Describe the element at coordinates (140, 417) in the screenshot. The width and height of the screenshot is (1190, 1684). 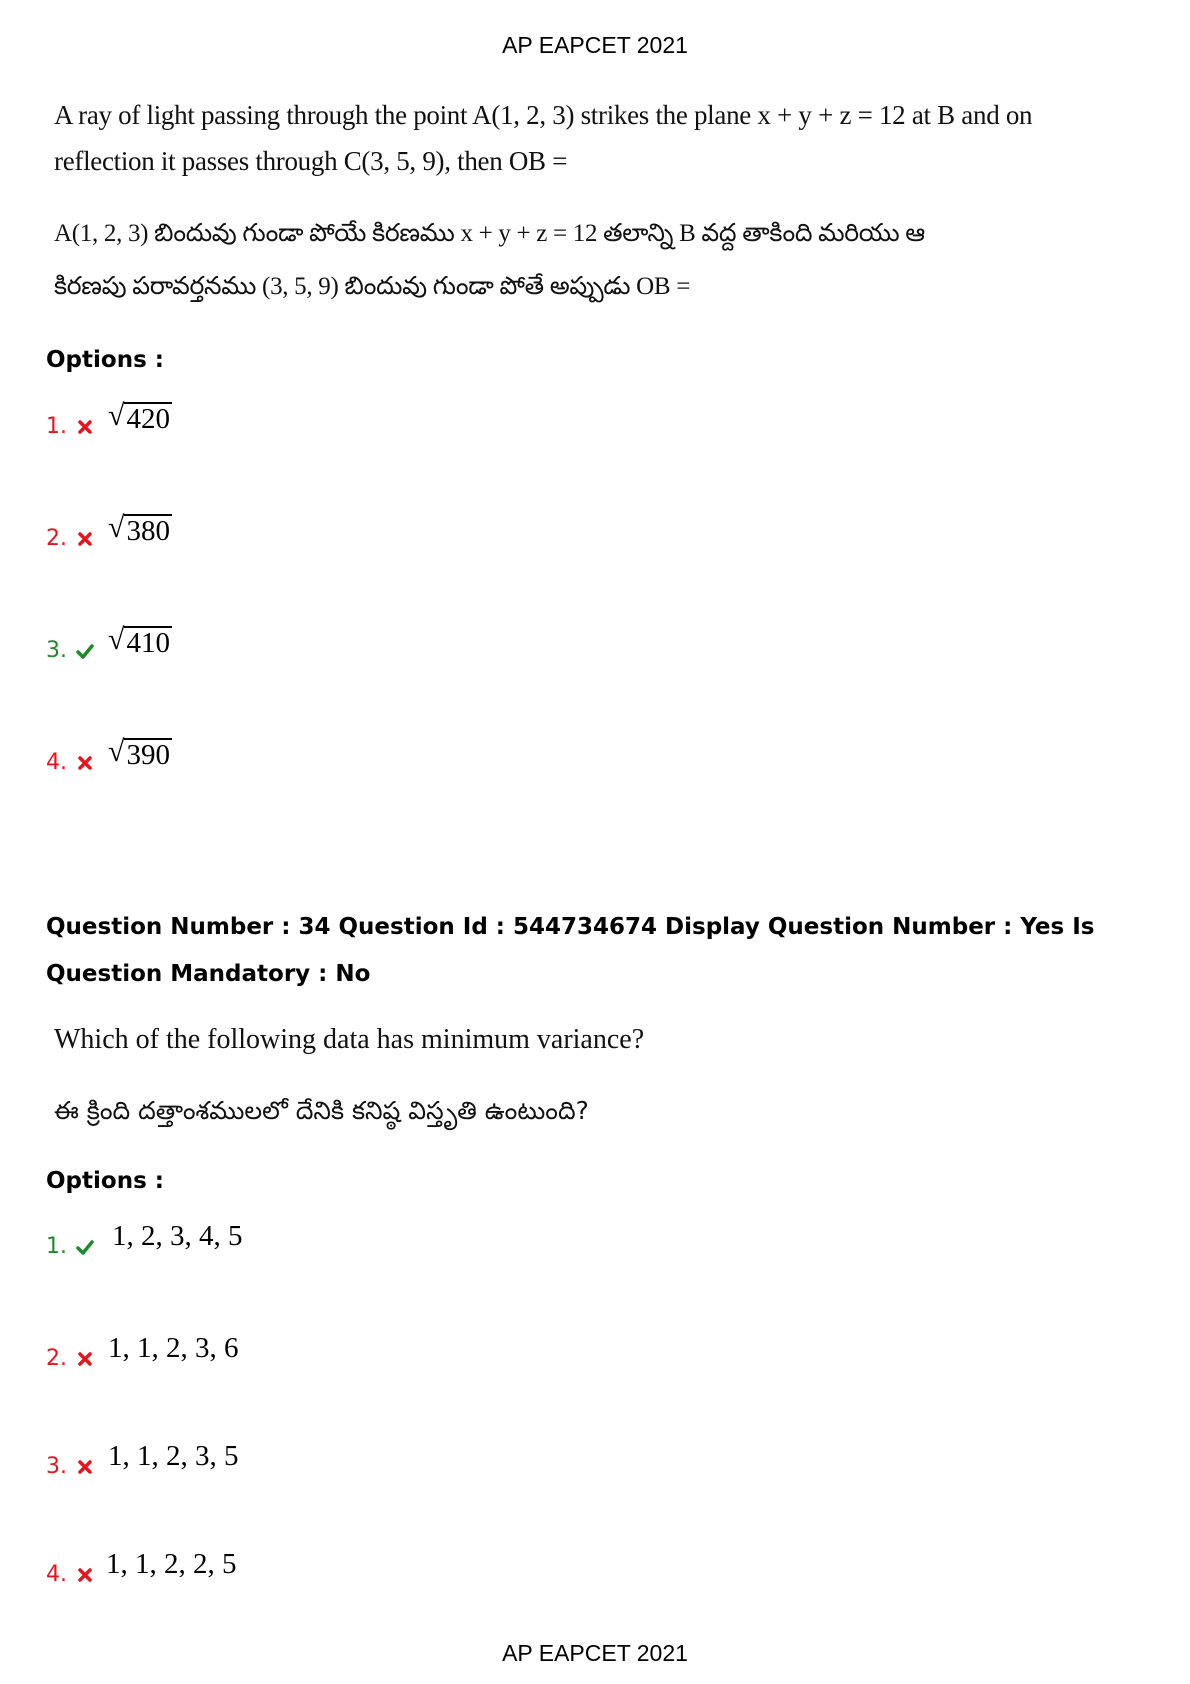
I see `option-value: √ 420` at that location.